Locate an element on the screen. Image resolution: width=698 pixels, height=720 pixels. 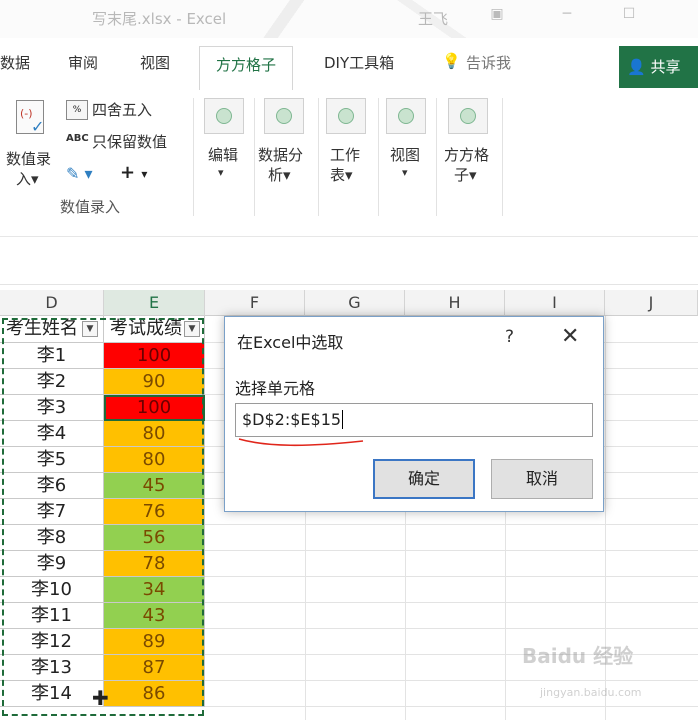
tab-review: 审阅 is located at coordinates (83, 62).